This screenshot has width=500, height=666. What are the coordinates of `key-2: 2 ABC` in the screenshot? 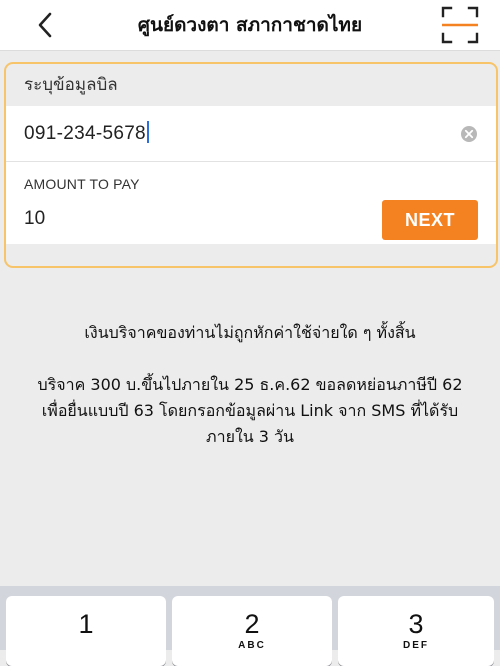 It's located at (252, 631).